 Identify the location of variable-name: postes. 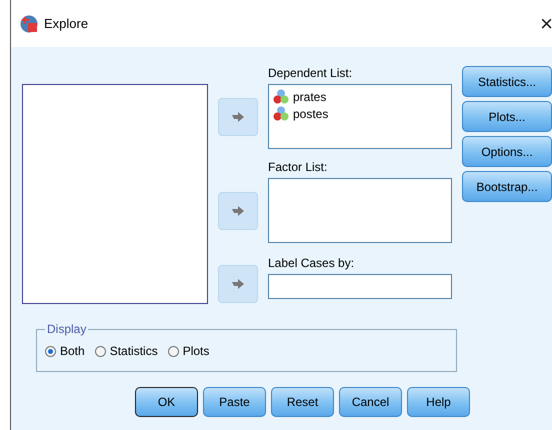
(310, 113).